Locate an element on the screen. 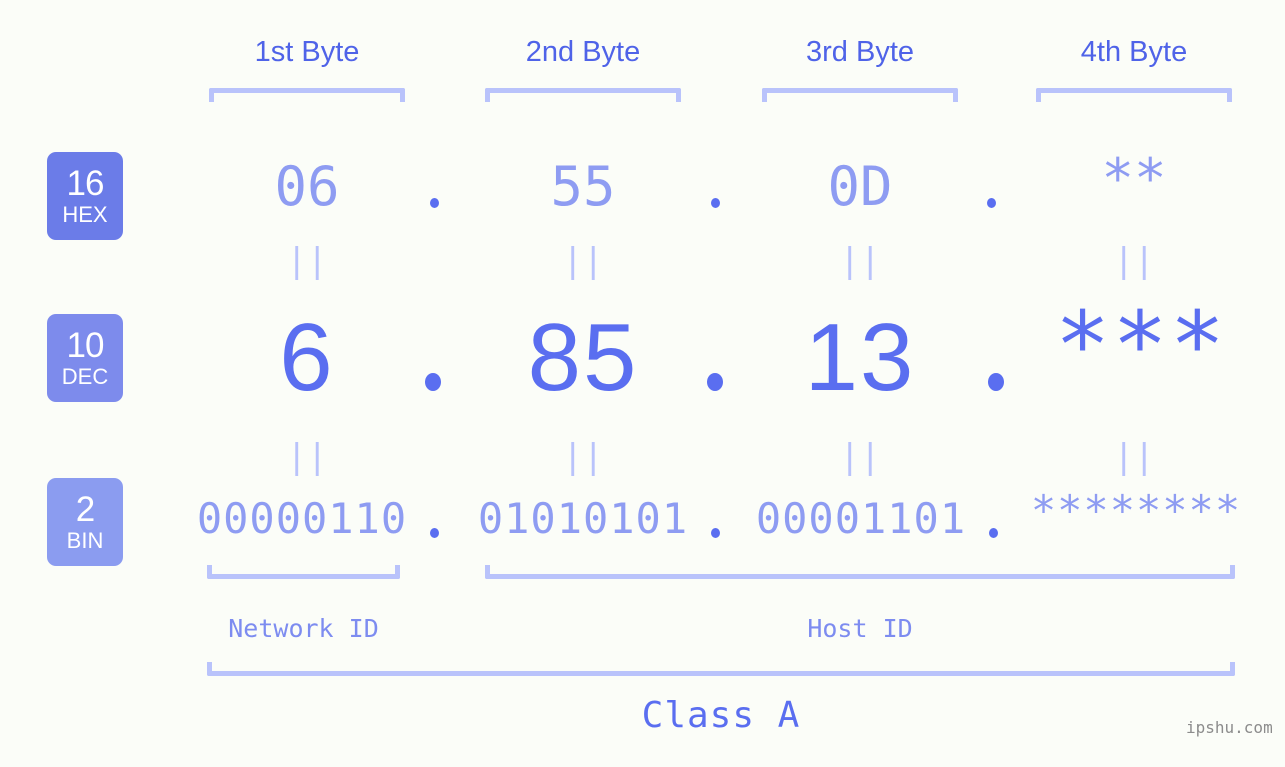  base-badge-dec: 10 DEC is located at coordinates (85, 358).